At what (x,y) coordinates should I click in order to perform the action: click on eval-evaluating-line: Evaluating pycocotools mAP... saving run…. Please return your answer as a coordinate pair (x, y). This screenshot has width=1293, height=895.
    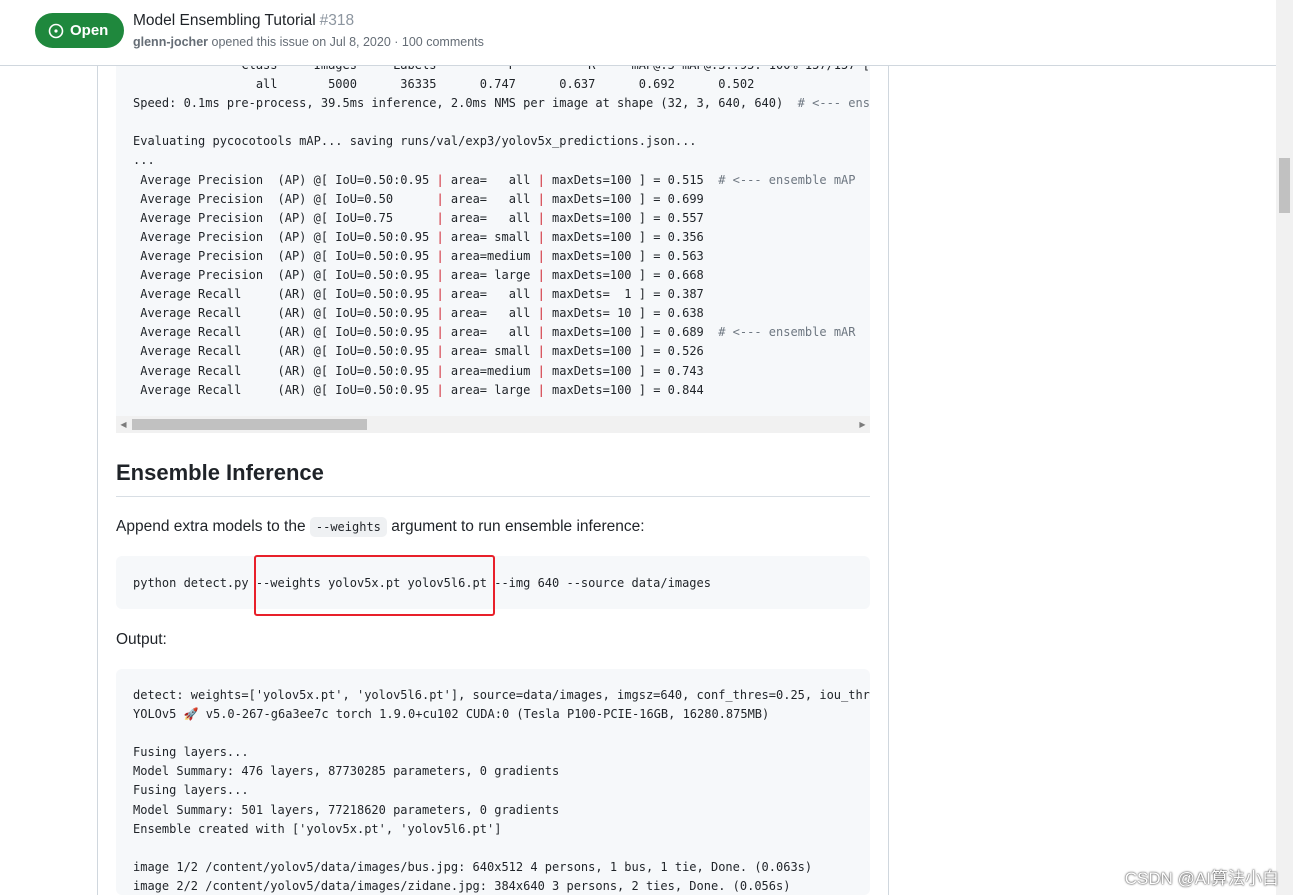
    Looking at the image, I should click on (415, 141).